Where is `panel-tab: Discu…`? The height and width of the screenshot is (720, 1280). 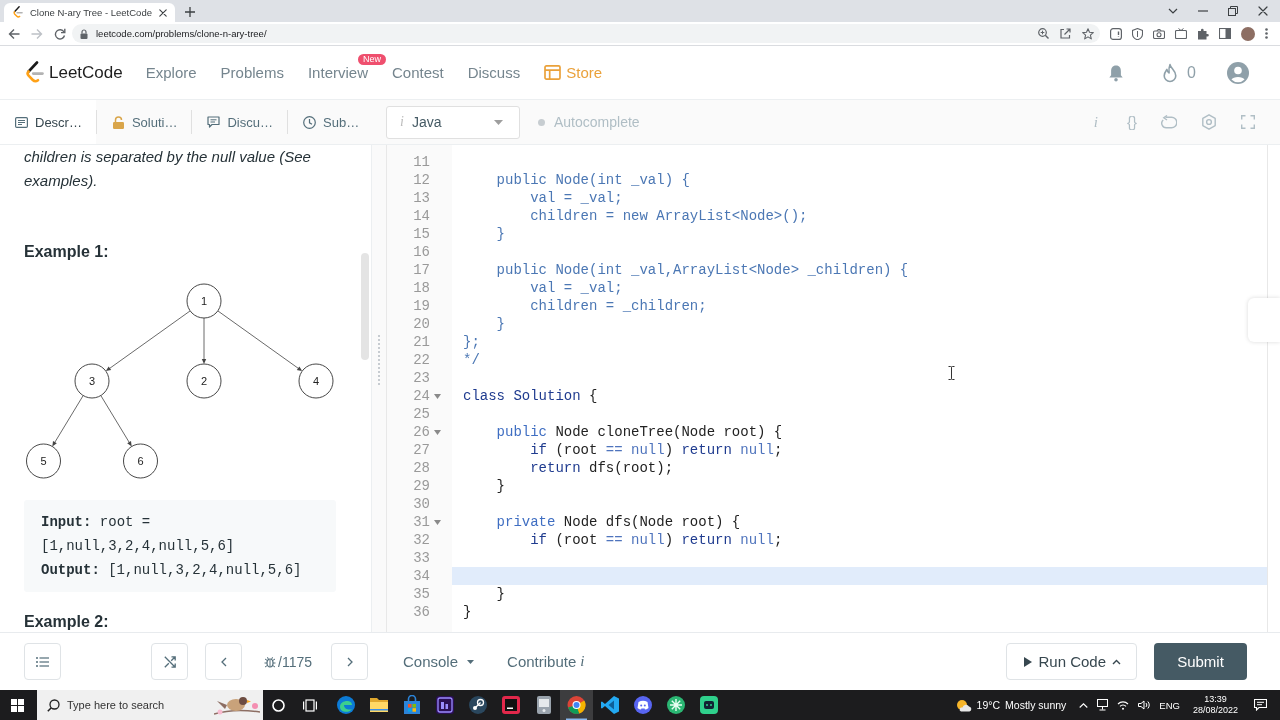
panel-tab: Discu… is located at coordinates (239, 122).